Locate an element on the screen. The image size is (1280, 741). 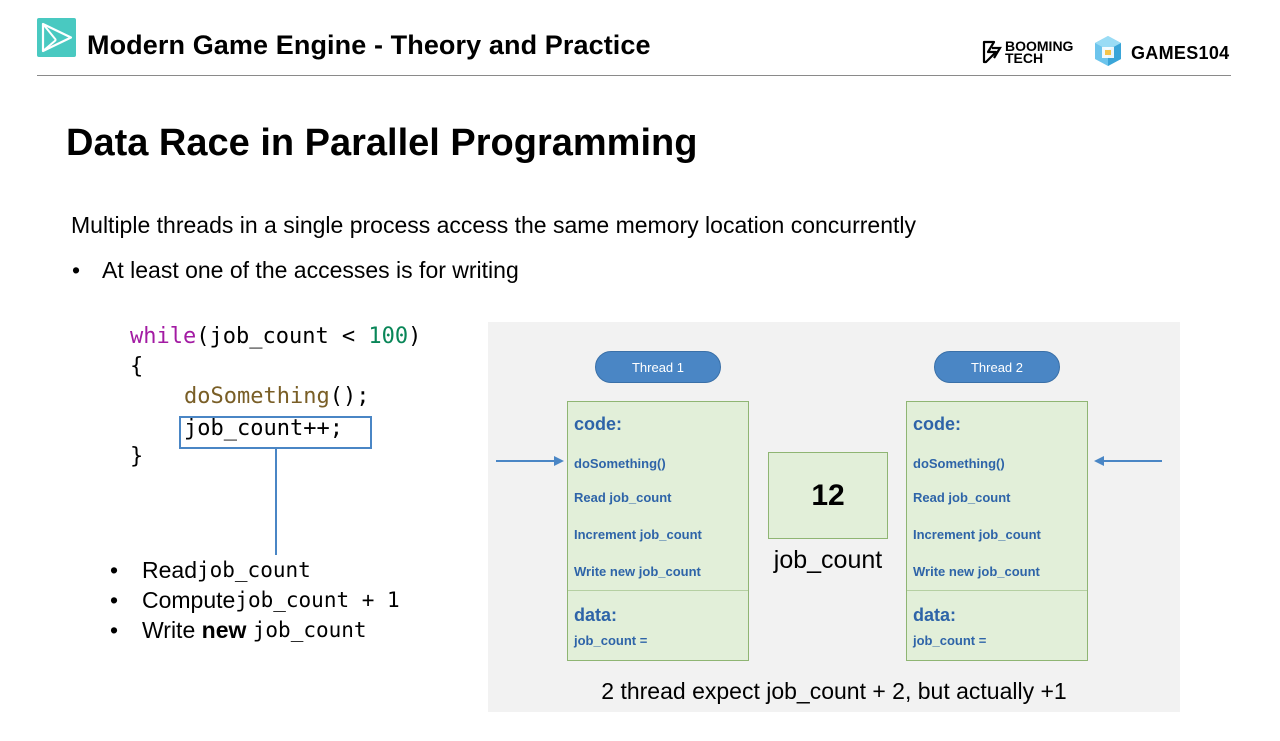
cube-icon is located at coordinates (1108, 53).